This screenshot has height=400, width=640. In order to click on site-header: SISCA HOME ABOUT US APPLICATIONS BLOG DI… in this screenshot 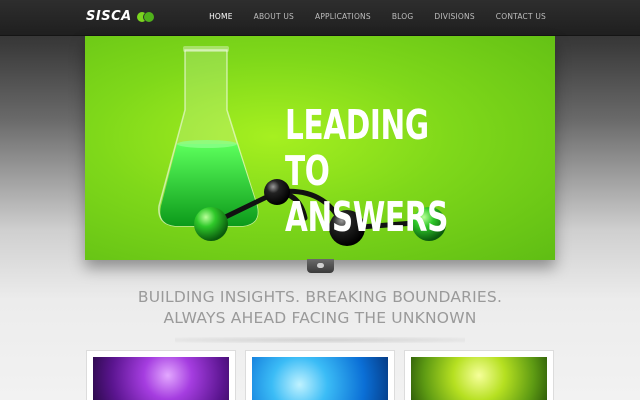, I will do `click(320, 18)`.